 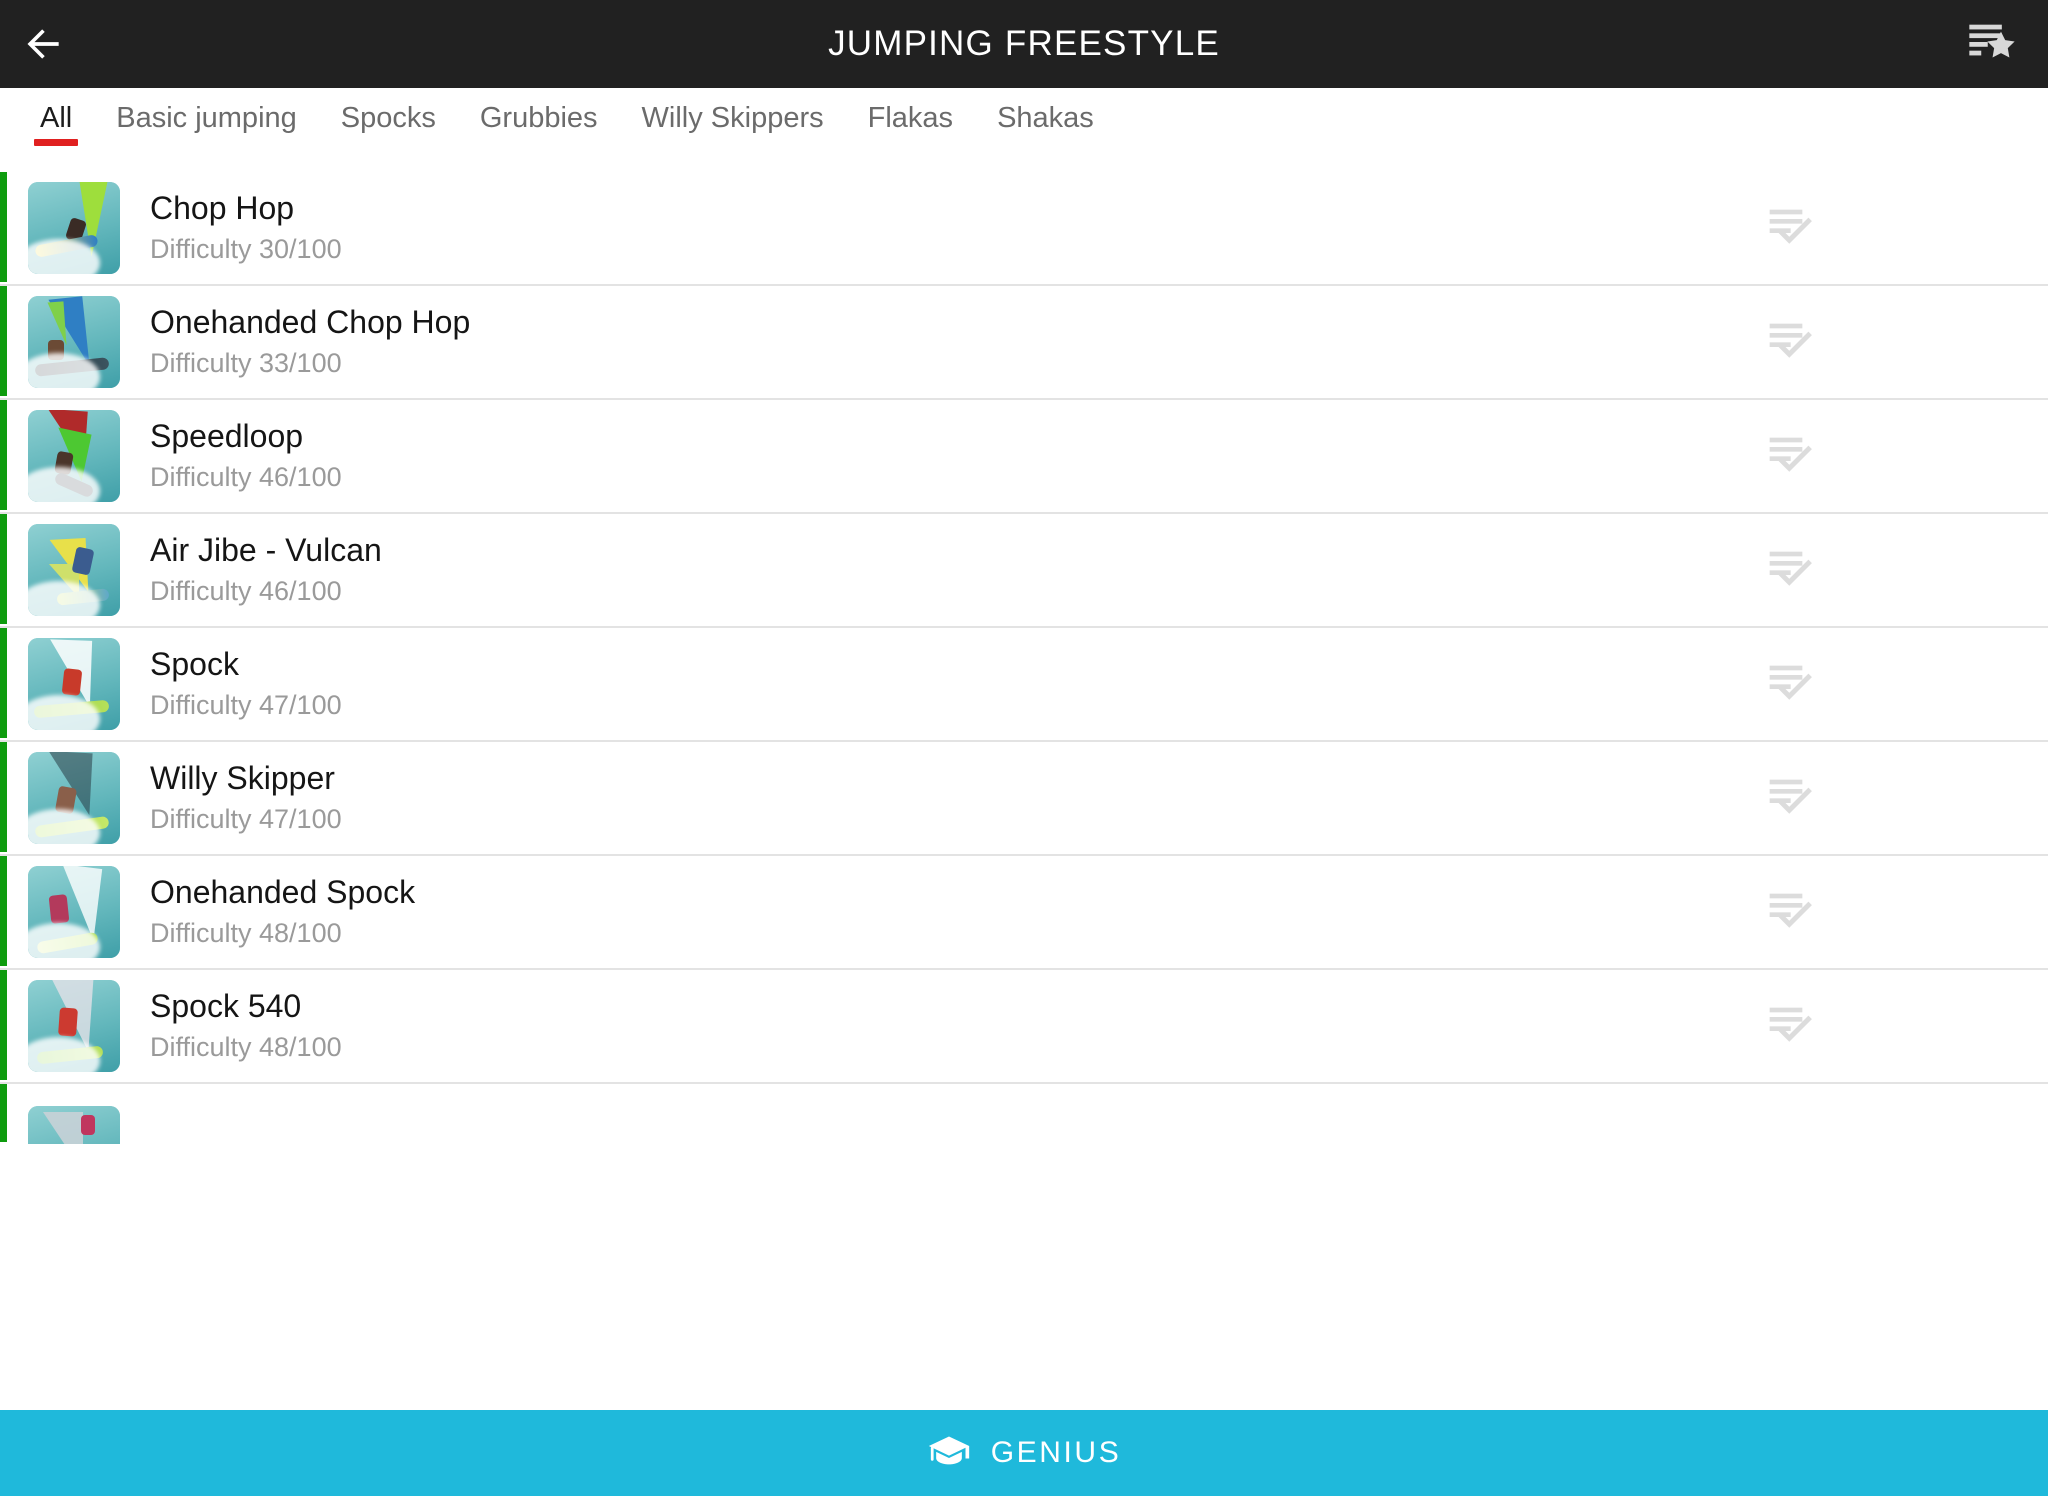 I want to click on page-title: JUMPING FREESTYLE, so click(x=1024, y=43).